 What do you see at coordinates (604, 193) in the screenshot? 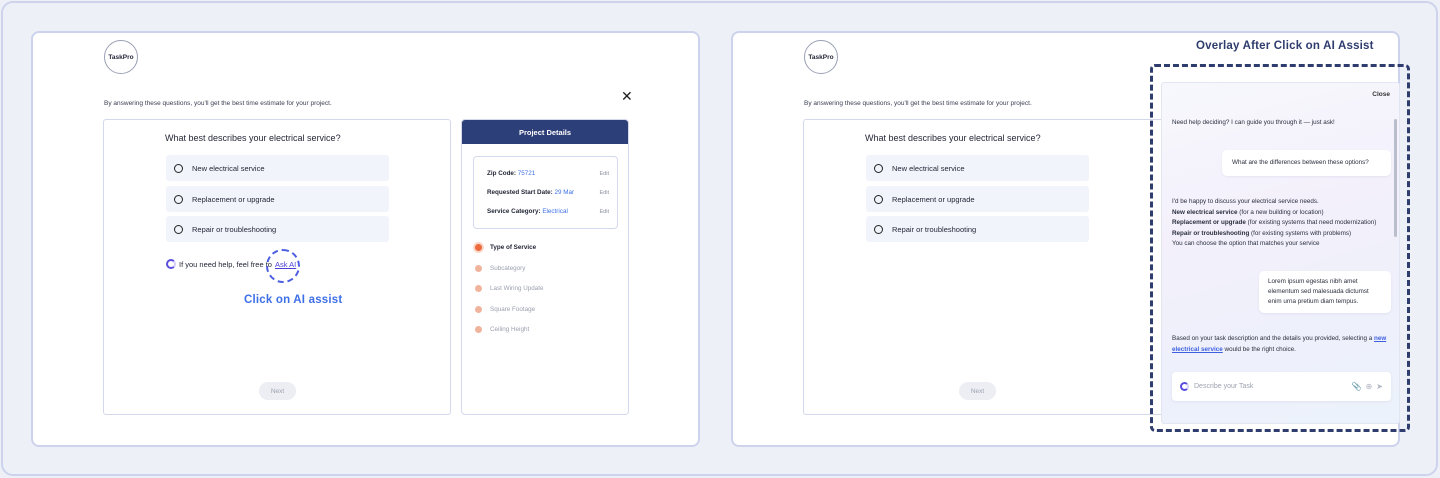
I see `edit-date-link: Edit` at bounding box center [604, 193].